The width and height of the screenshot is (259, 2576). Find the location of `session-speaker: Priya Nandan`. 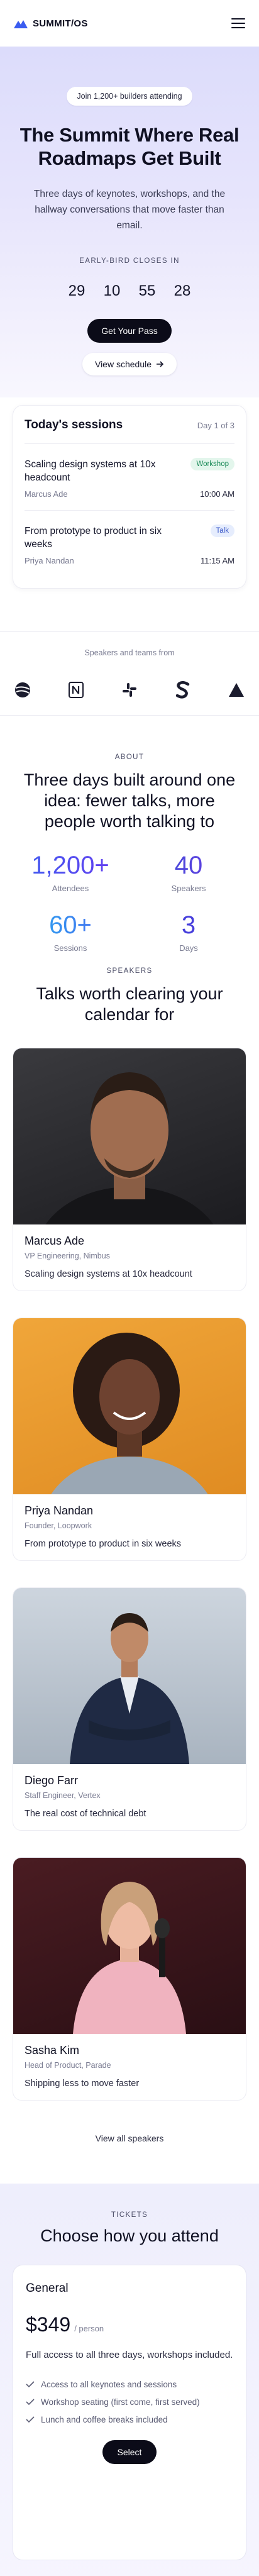

session-speaker: Priya Nandan is located at coordinates (49, 560).